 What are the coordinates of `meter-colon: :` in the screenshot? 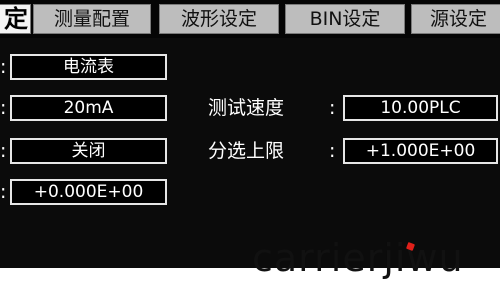 It's located at (3, 67).